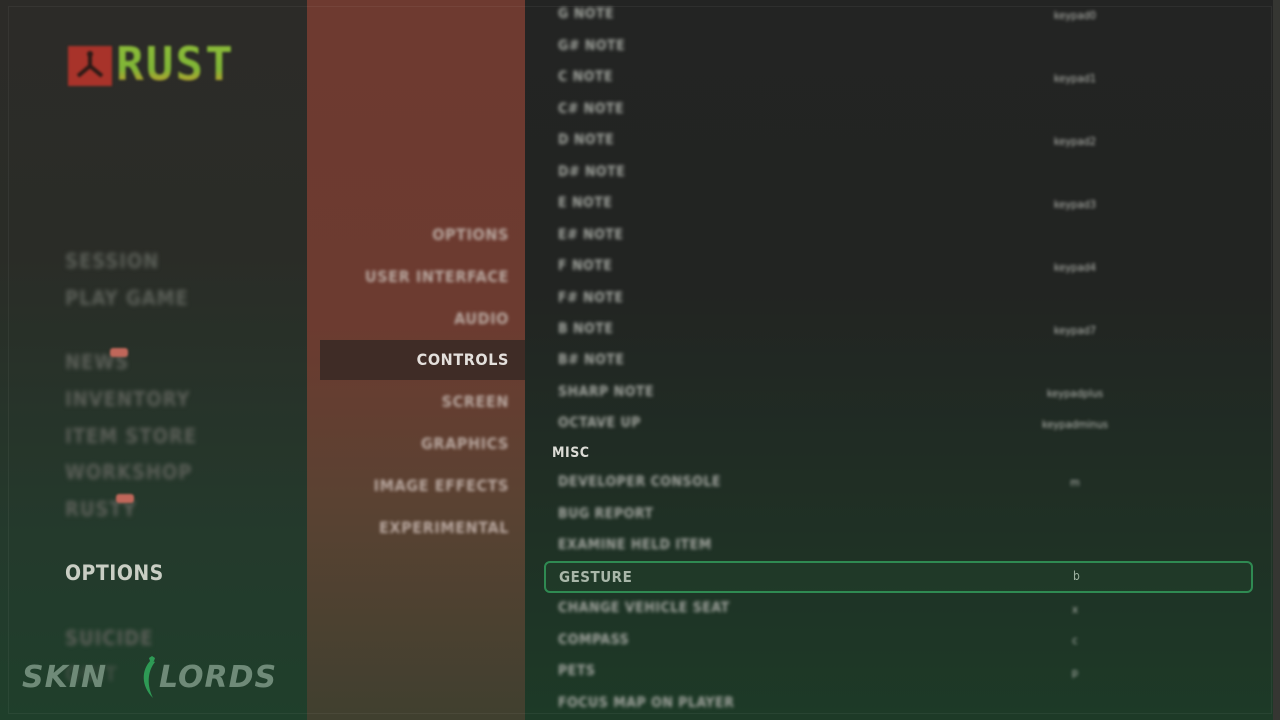 This screenshot has height=720, width=1280. What do you see at coordinates (127, 399) in the screenshot?
I see `menu-item-inventory: INVENTORY` at bounding box center [127, 399].